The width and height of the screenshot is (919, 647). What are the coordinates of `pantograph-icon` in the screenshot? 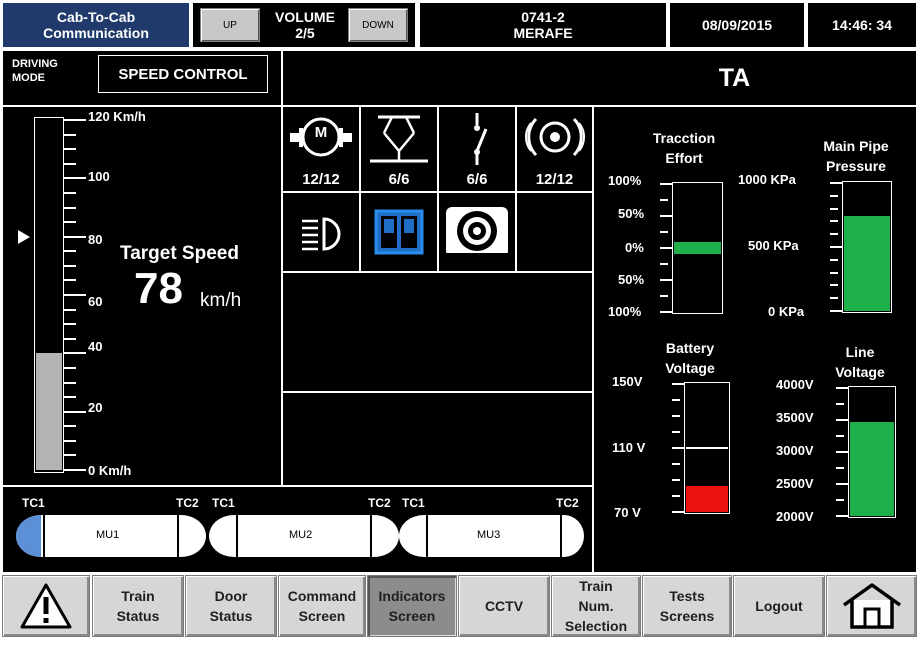 It's located at (399, 139).